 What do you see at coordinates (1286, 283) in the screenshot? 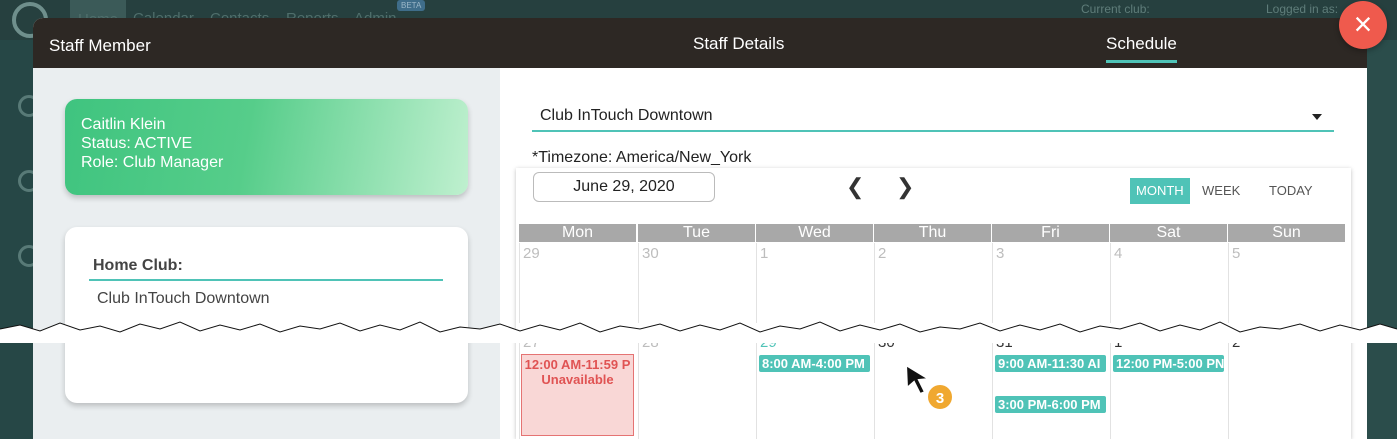
I see `calendar-day-cell: 5` at bounding box center [1286, 283].